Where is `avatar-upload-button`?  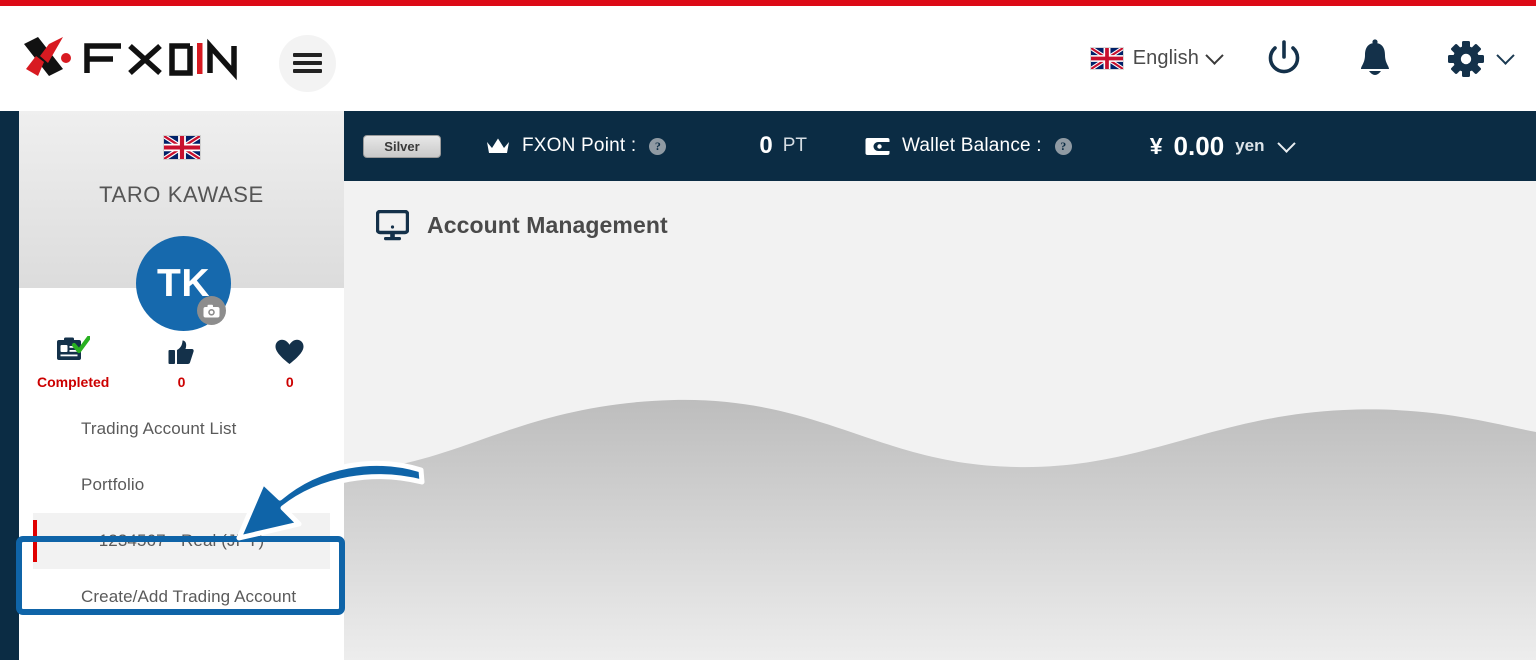 avatar-upload-button is located at coordinates (211, 310).